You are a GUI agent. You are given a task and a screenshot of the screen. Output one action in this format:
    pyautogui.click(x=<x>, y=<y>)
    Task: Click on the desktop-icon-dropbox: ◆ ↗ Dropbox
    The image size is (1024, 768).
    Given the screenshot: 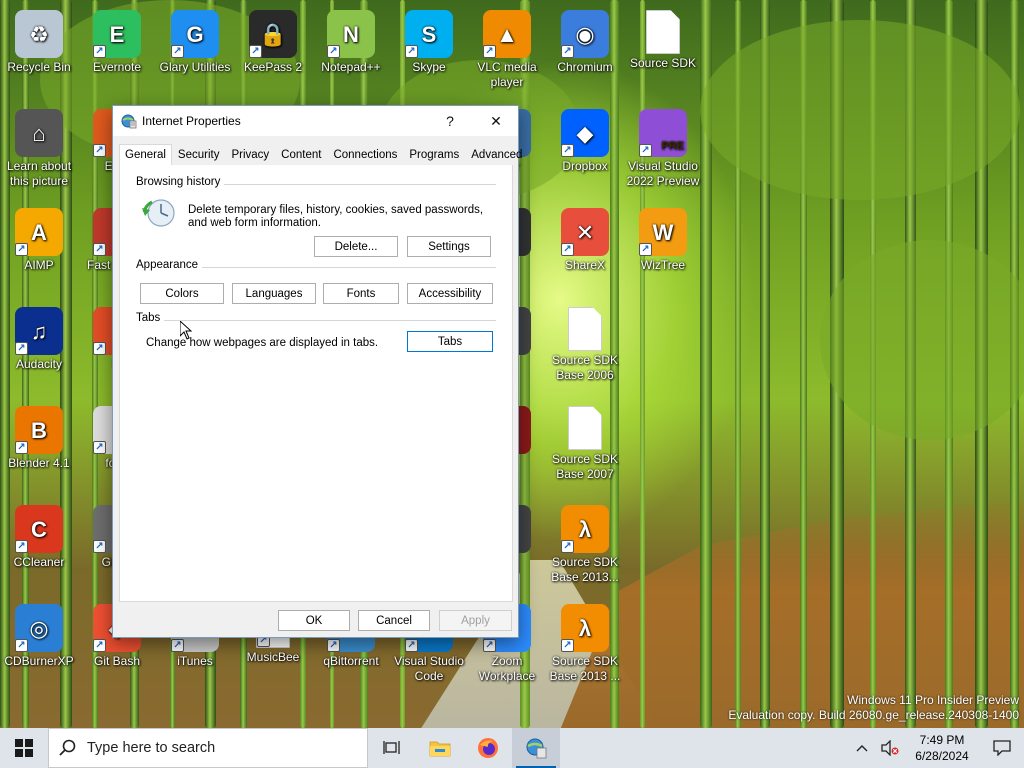 What is the action you would take?
    pyautogui.click(x=585, y=138)
    